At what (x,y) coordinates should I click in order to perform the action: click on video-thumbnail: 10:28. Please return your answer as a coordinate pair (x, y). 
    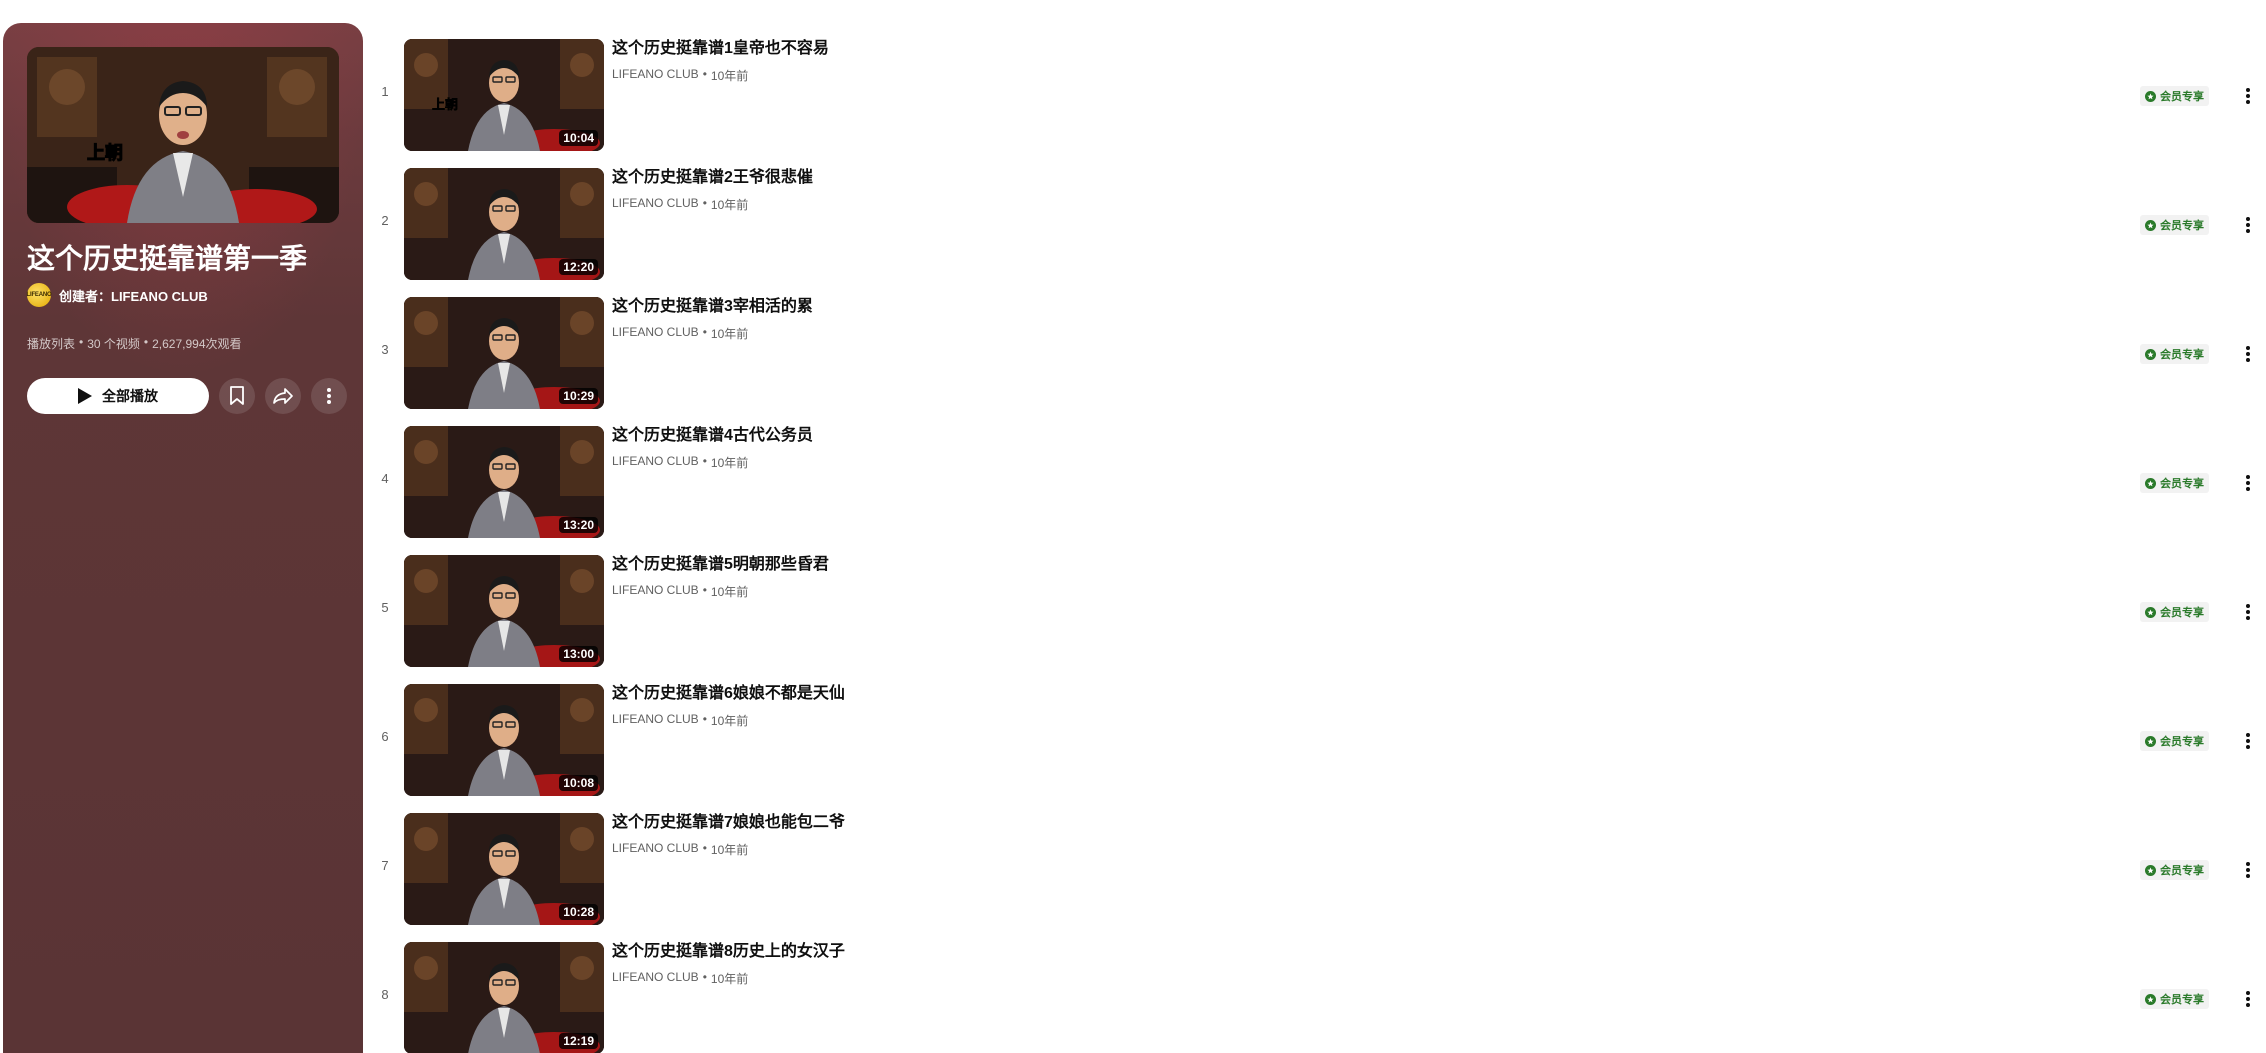
    Looking at the image, I should click on (504, 869).